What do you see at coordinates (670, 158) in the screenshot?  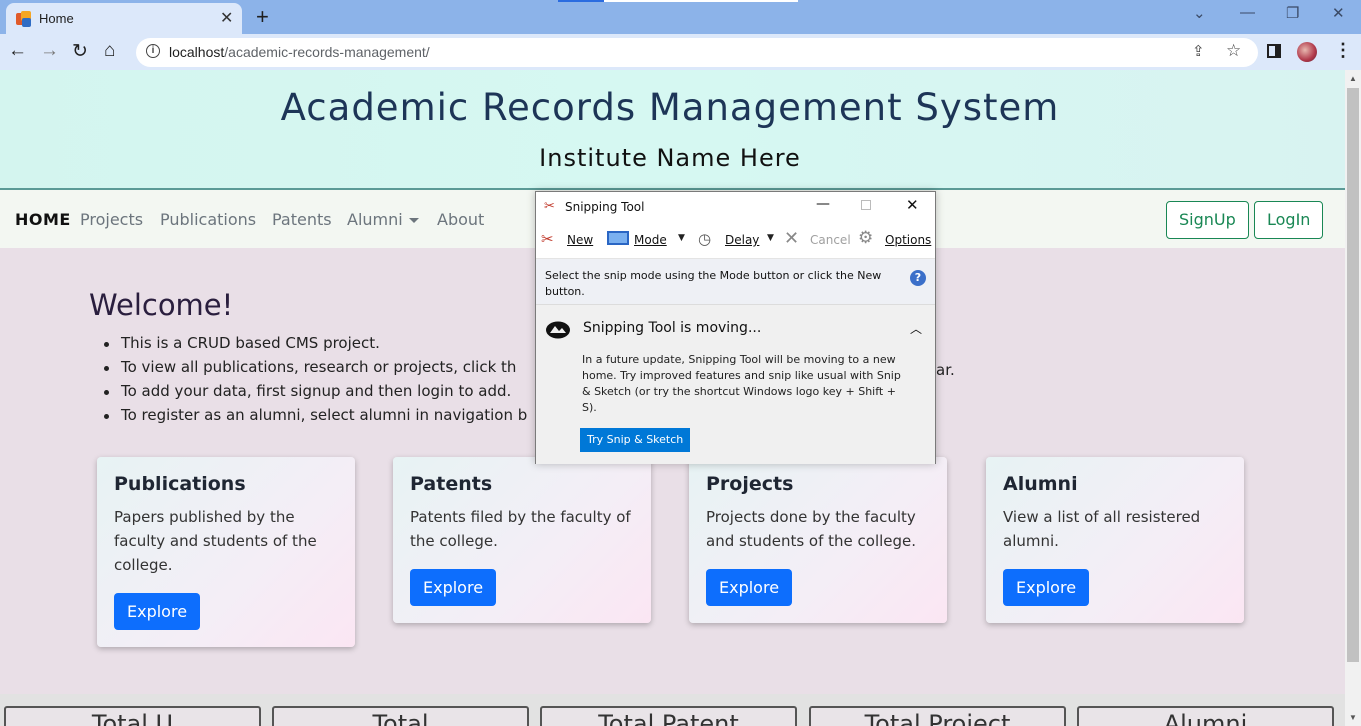 I see `institute-name: Institute Name Here` at bounding box center [670, 158].